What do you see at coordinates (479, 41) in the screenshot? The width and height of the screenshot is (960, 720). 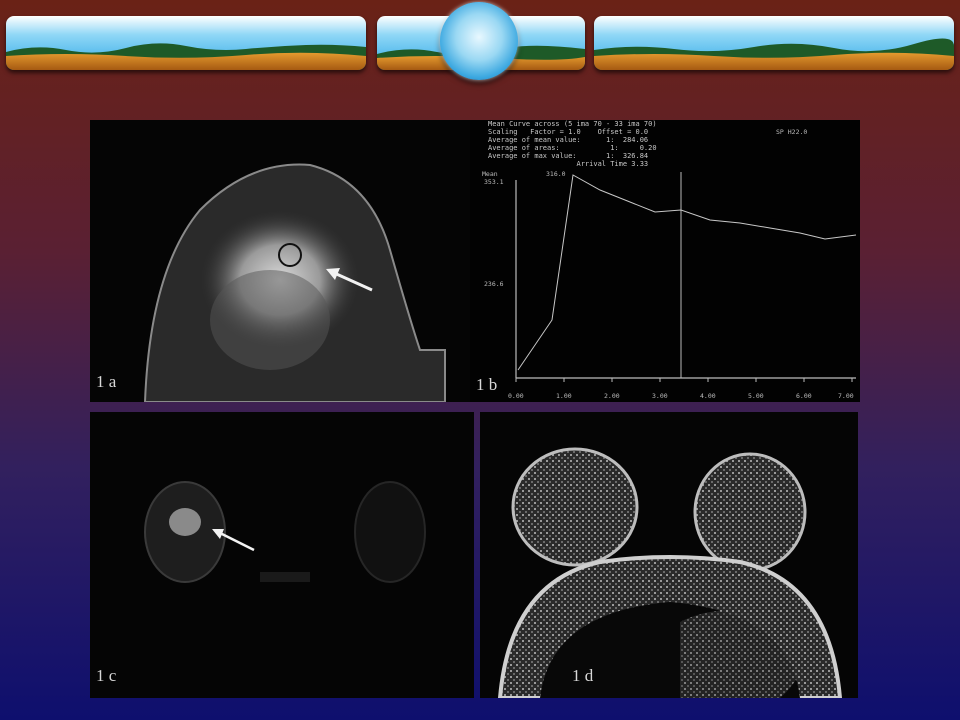 I see `globe-icon` at bounding box center [479, 41].